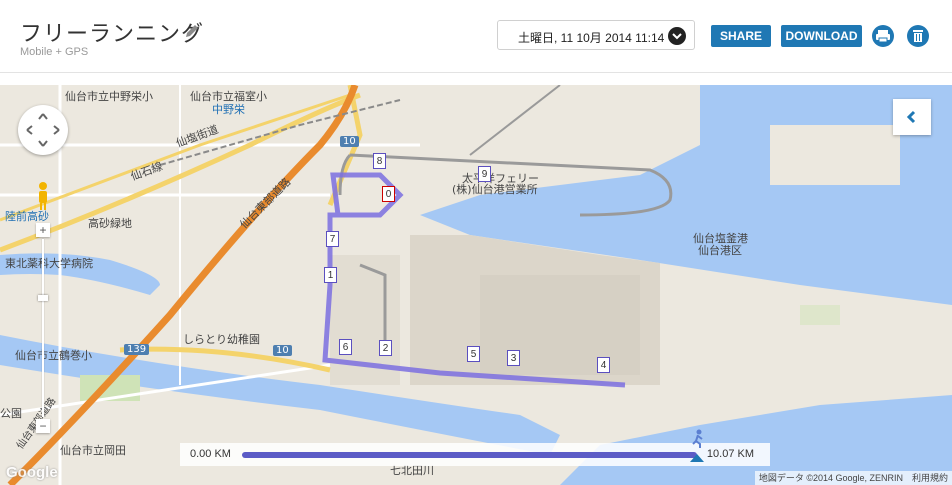 This screenshot has height=485, width=952. Describe the element at coordinates (43, 426) in the screenshot. I see `zoom-out-button: −` at that location.